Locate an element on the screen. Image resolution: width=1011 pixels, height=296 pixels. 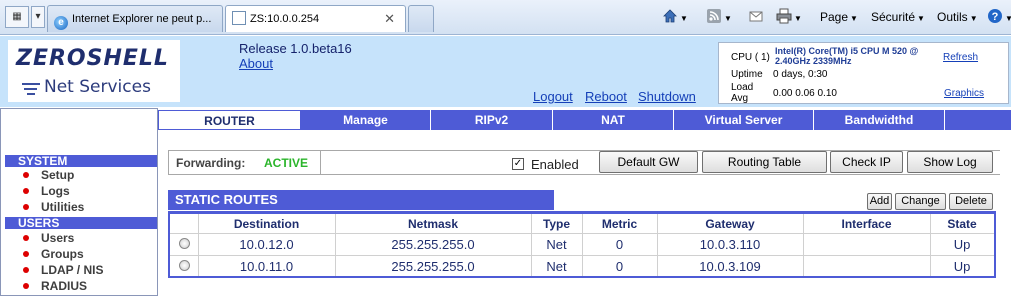
security-menu: Sécurité ▼ is located at coordinates (898, 17).